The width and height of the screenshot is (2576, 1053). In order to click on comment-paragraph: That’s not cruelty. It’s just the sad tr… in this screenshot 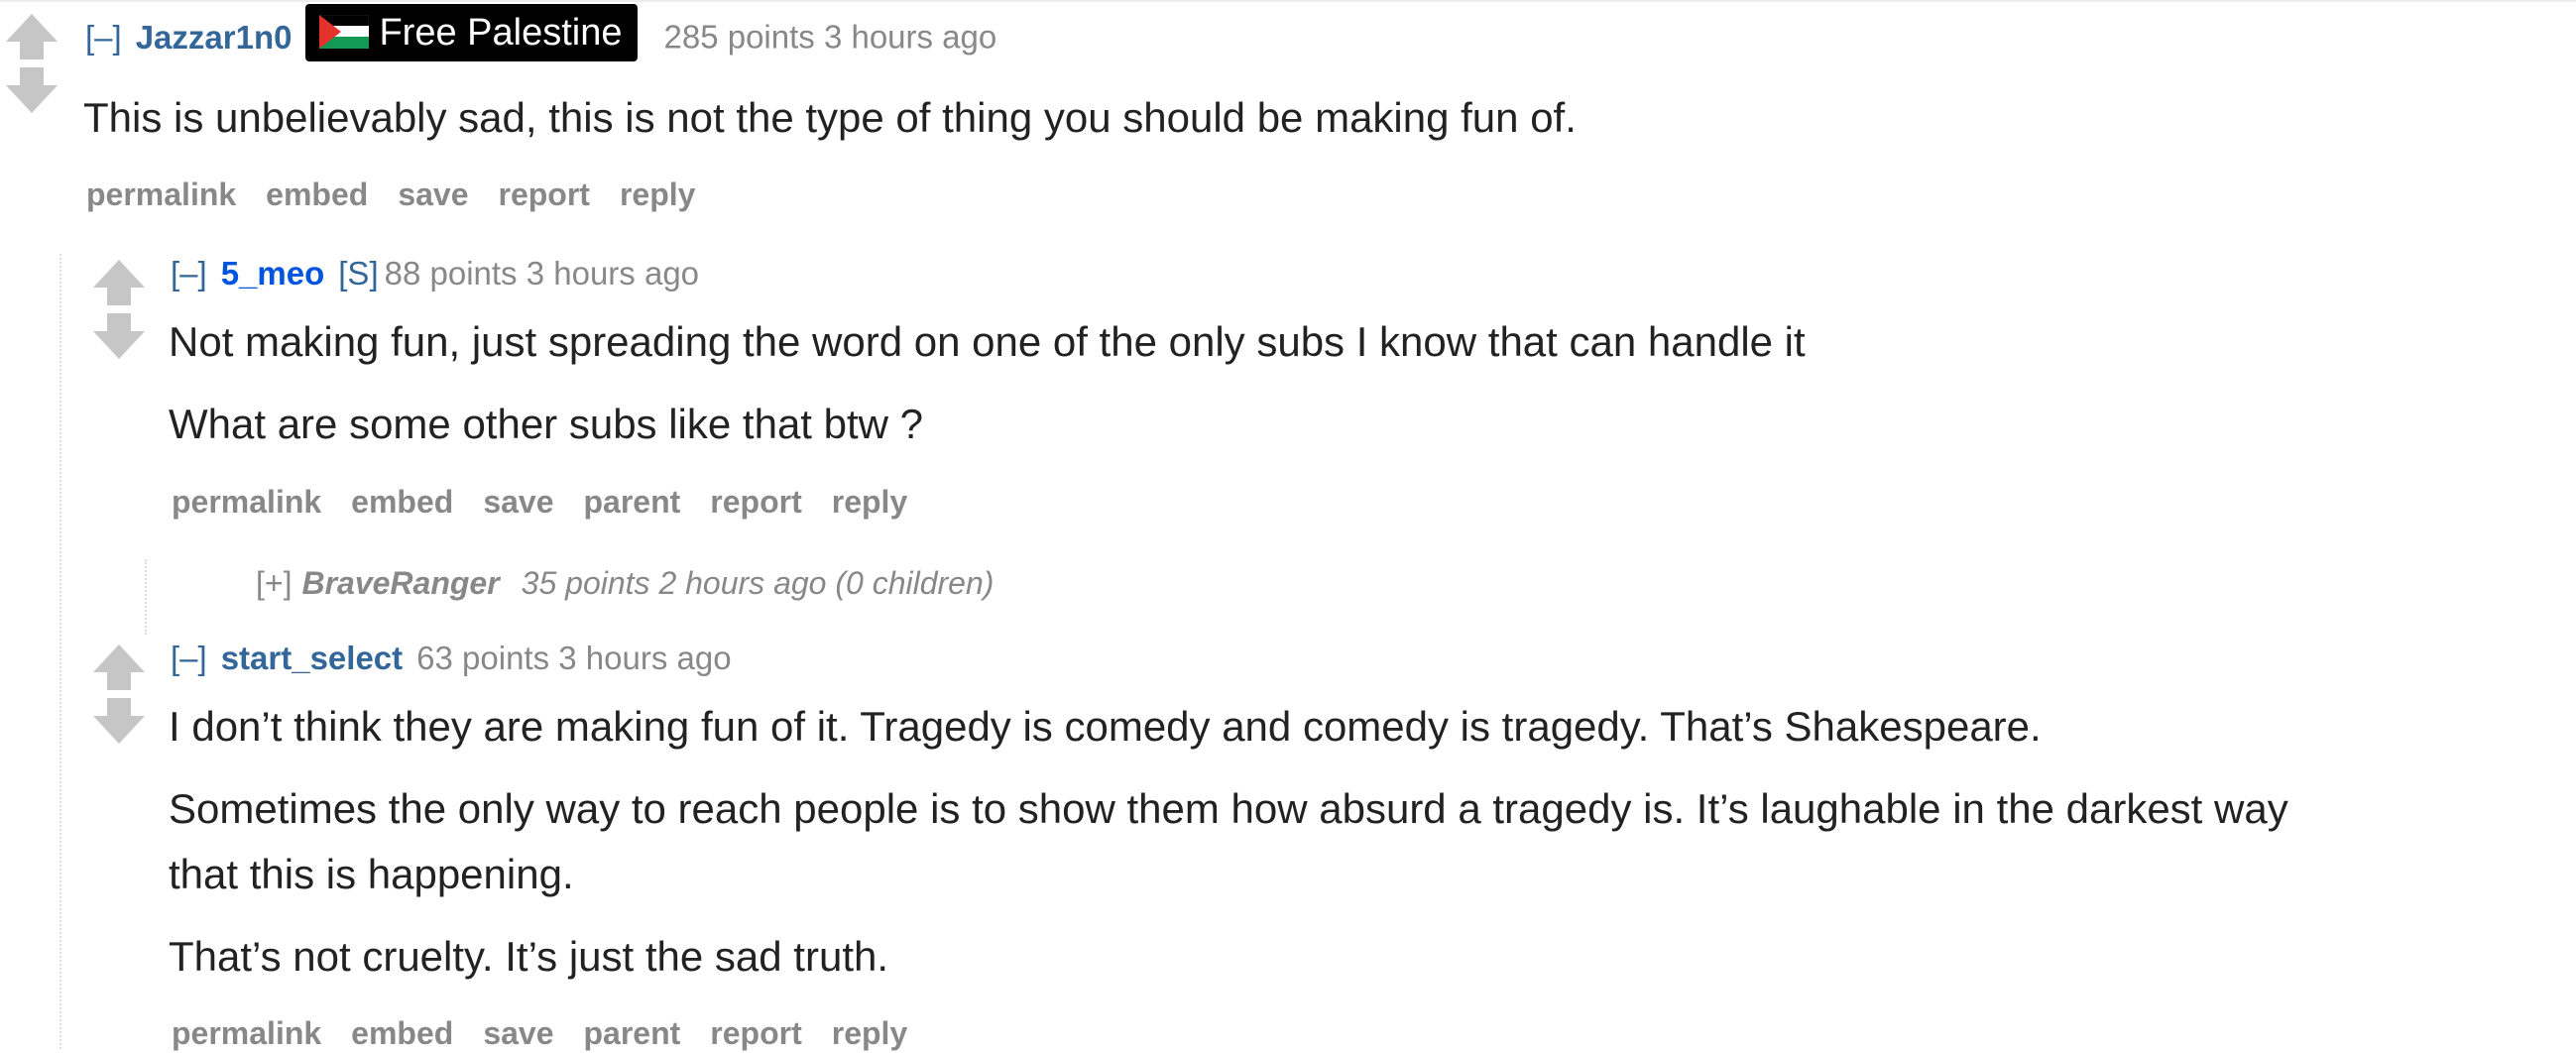, I will do `click(529, 956)`.